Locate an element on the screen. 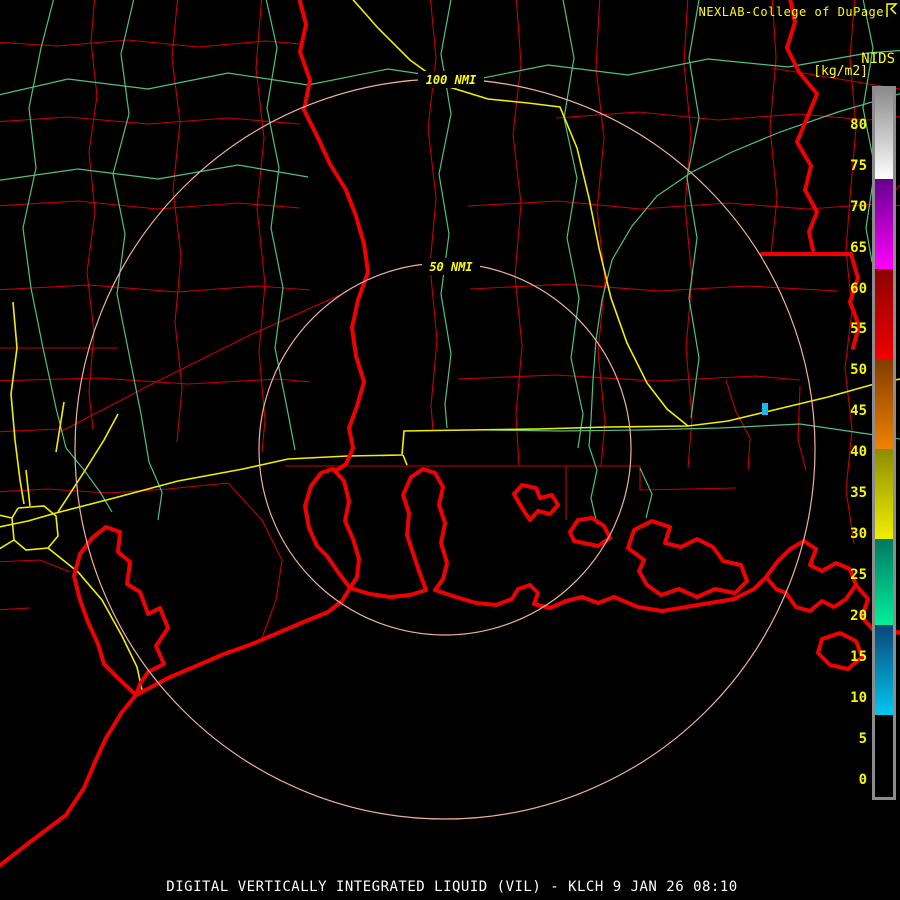 This screenshot has width=900, height=900. scale-tick-label: 70 is located at coordinates (858, 206).